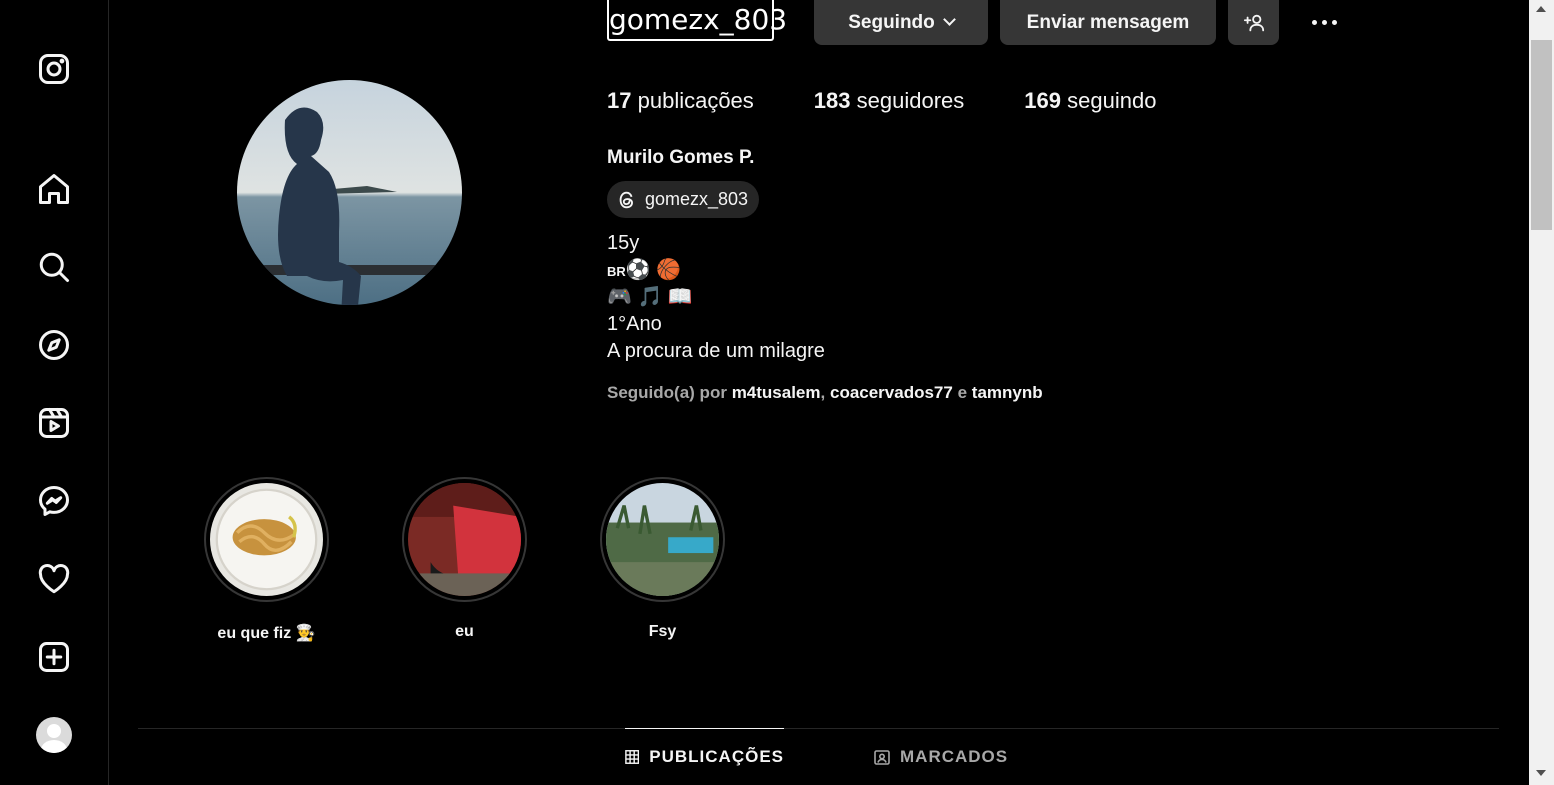  Describe the element at coordinates (653, 270) in the screenshot. I see `bio-emojis: ⚽ 🏀` at that location.